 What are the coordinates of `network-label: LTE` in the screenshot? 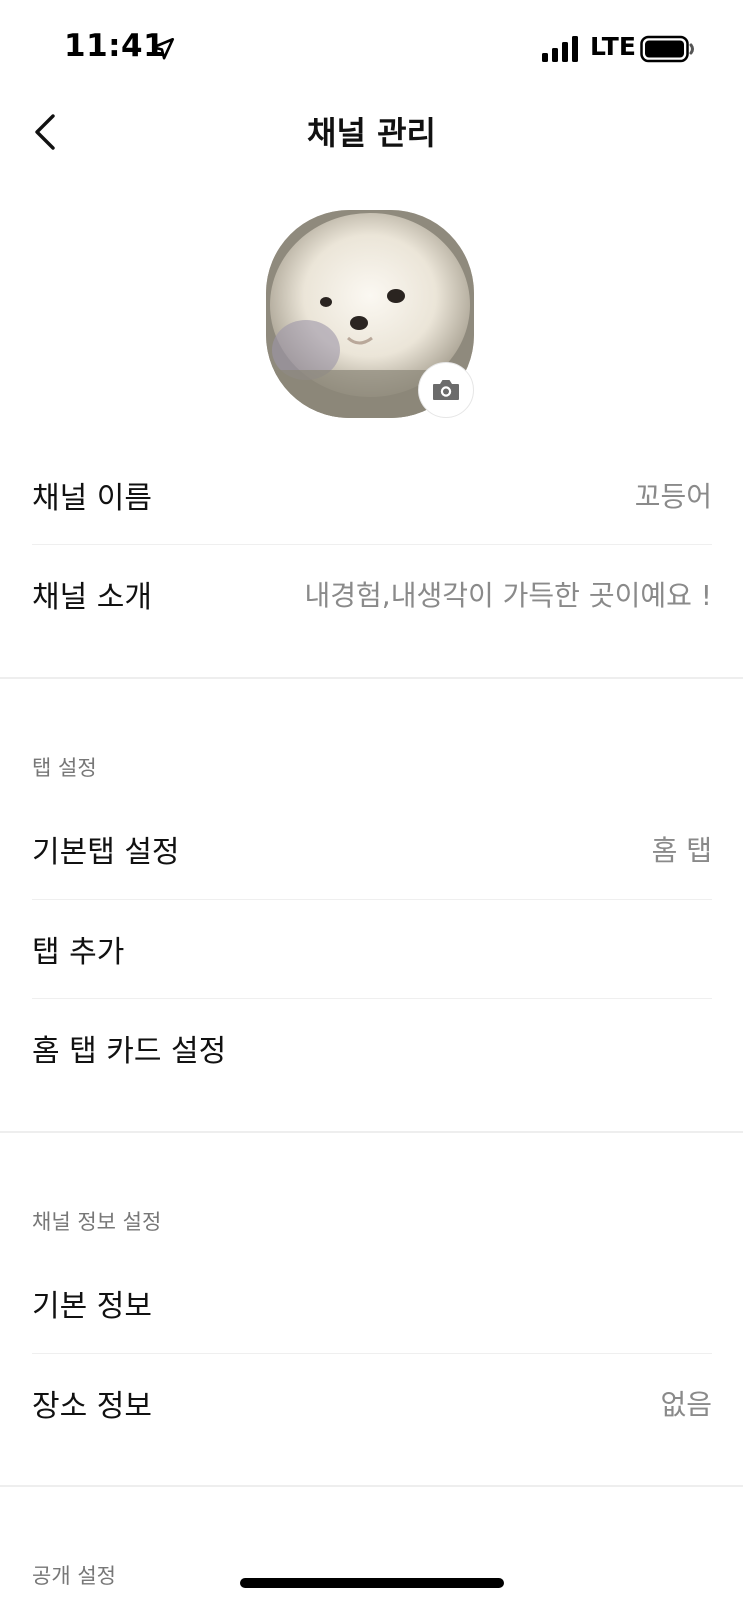 It's located at (613, 46).